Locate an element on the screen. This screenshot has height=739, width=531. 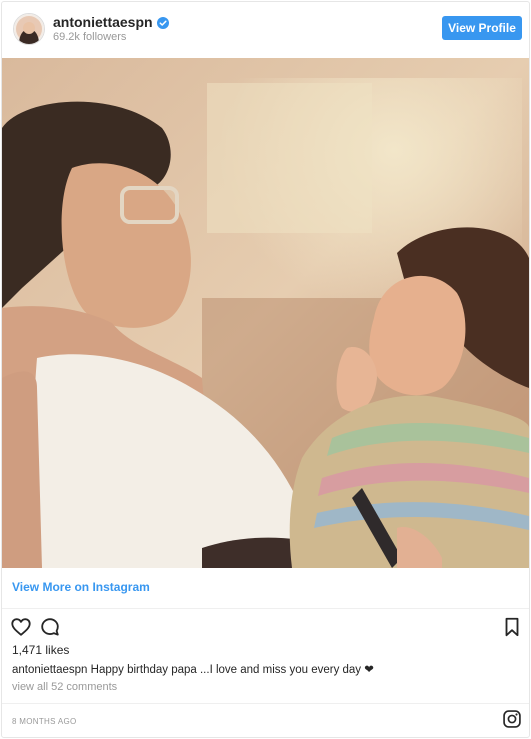
instagram-glyph-icon is located at coordinates (512, 719).